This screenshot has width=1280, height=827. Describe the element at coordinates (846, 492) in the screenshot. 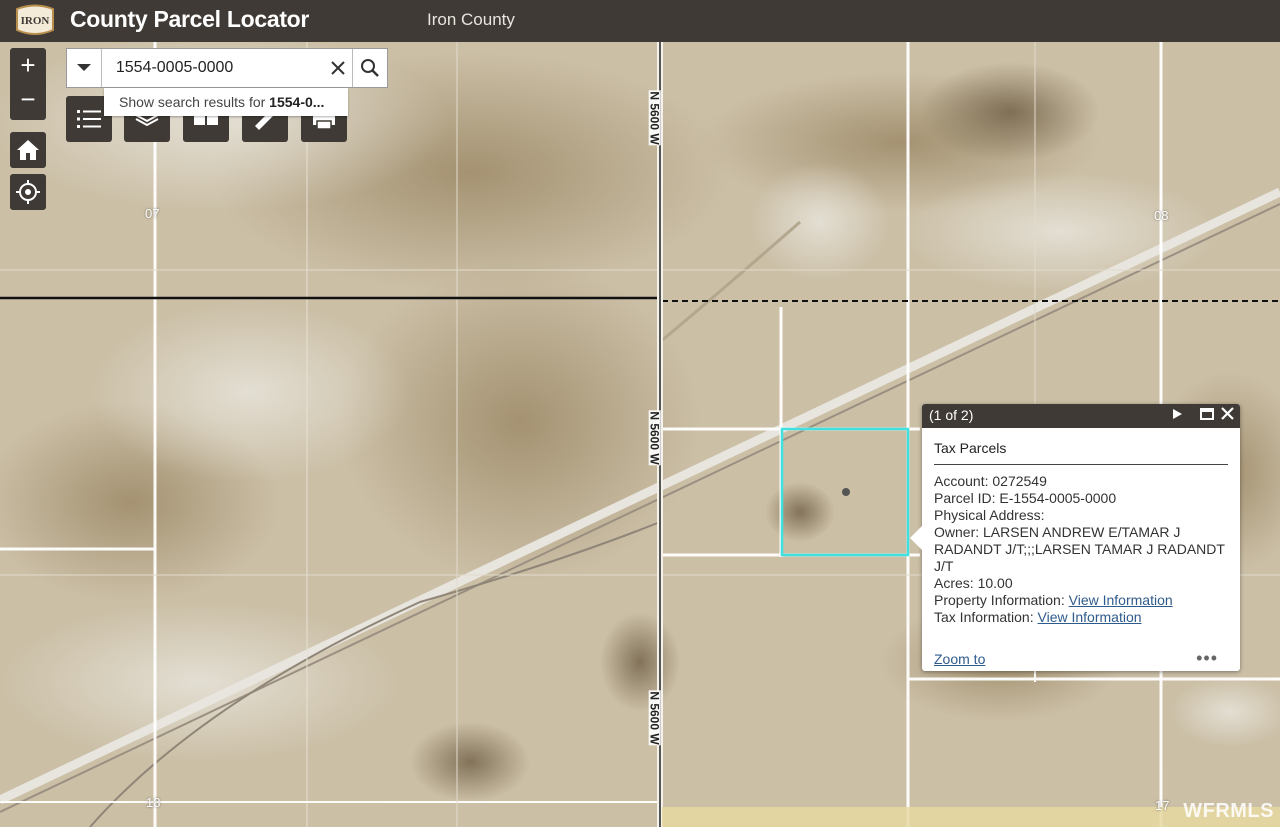

I see `parcel-centroid-marker` at that location.